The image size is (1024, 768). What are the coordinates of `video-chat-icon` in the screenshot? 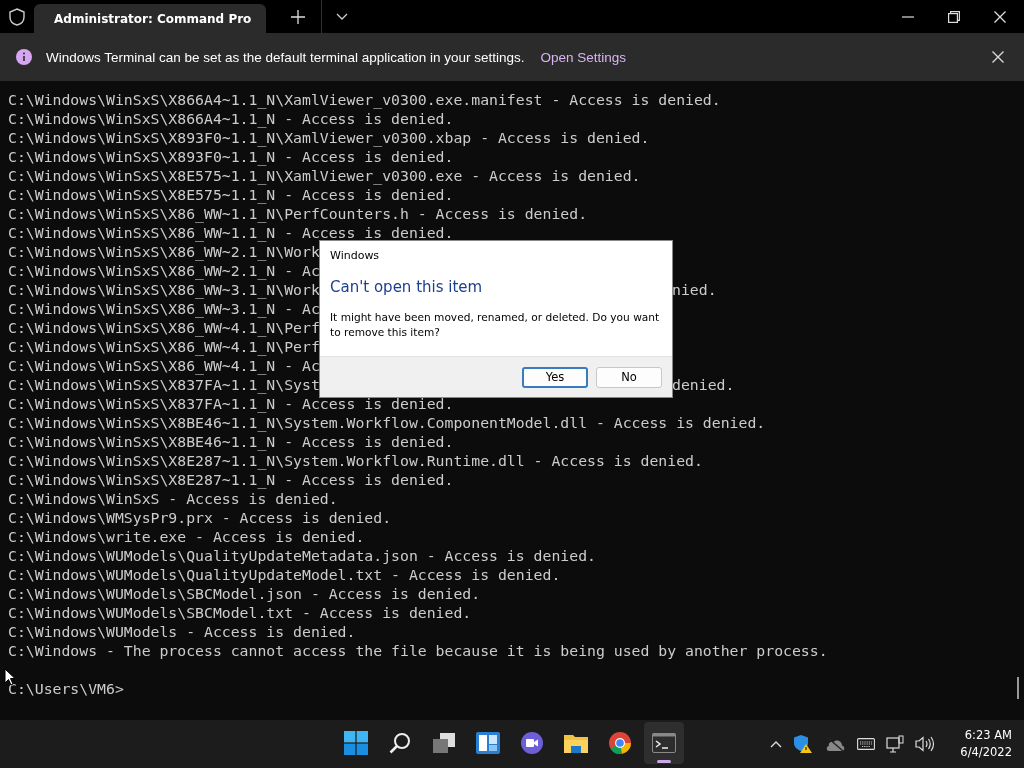 It's located at (532, 743).